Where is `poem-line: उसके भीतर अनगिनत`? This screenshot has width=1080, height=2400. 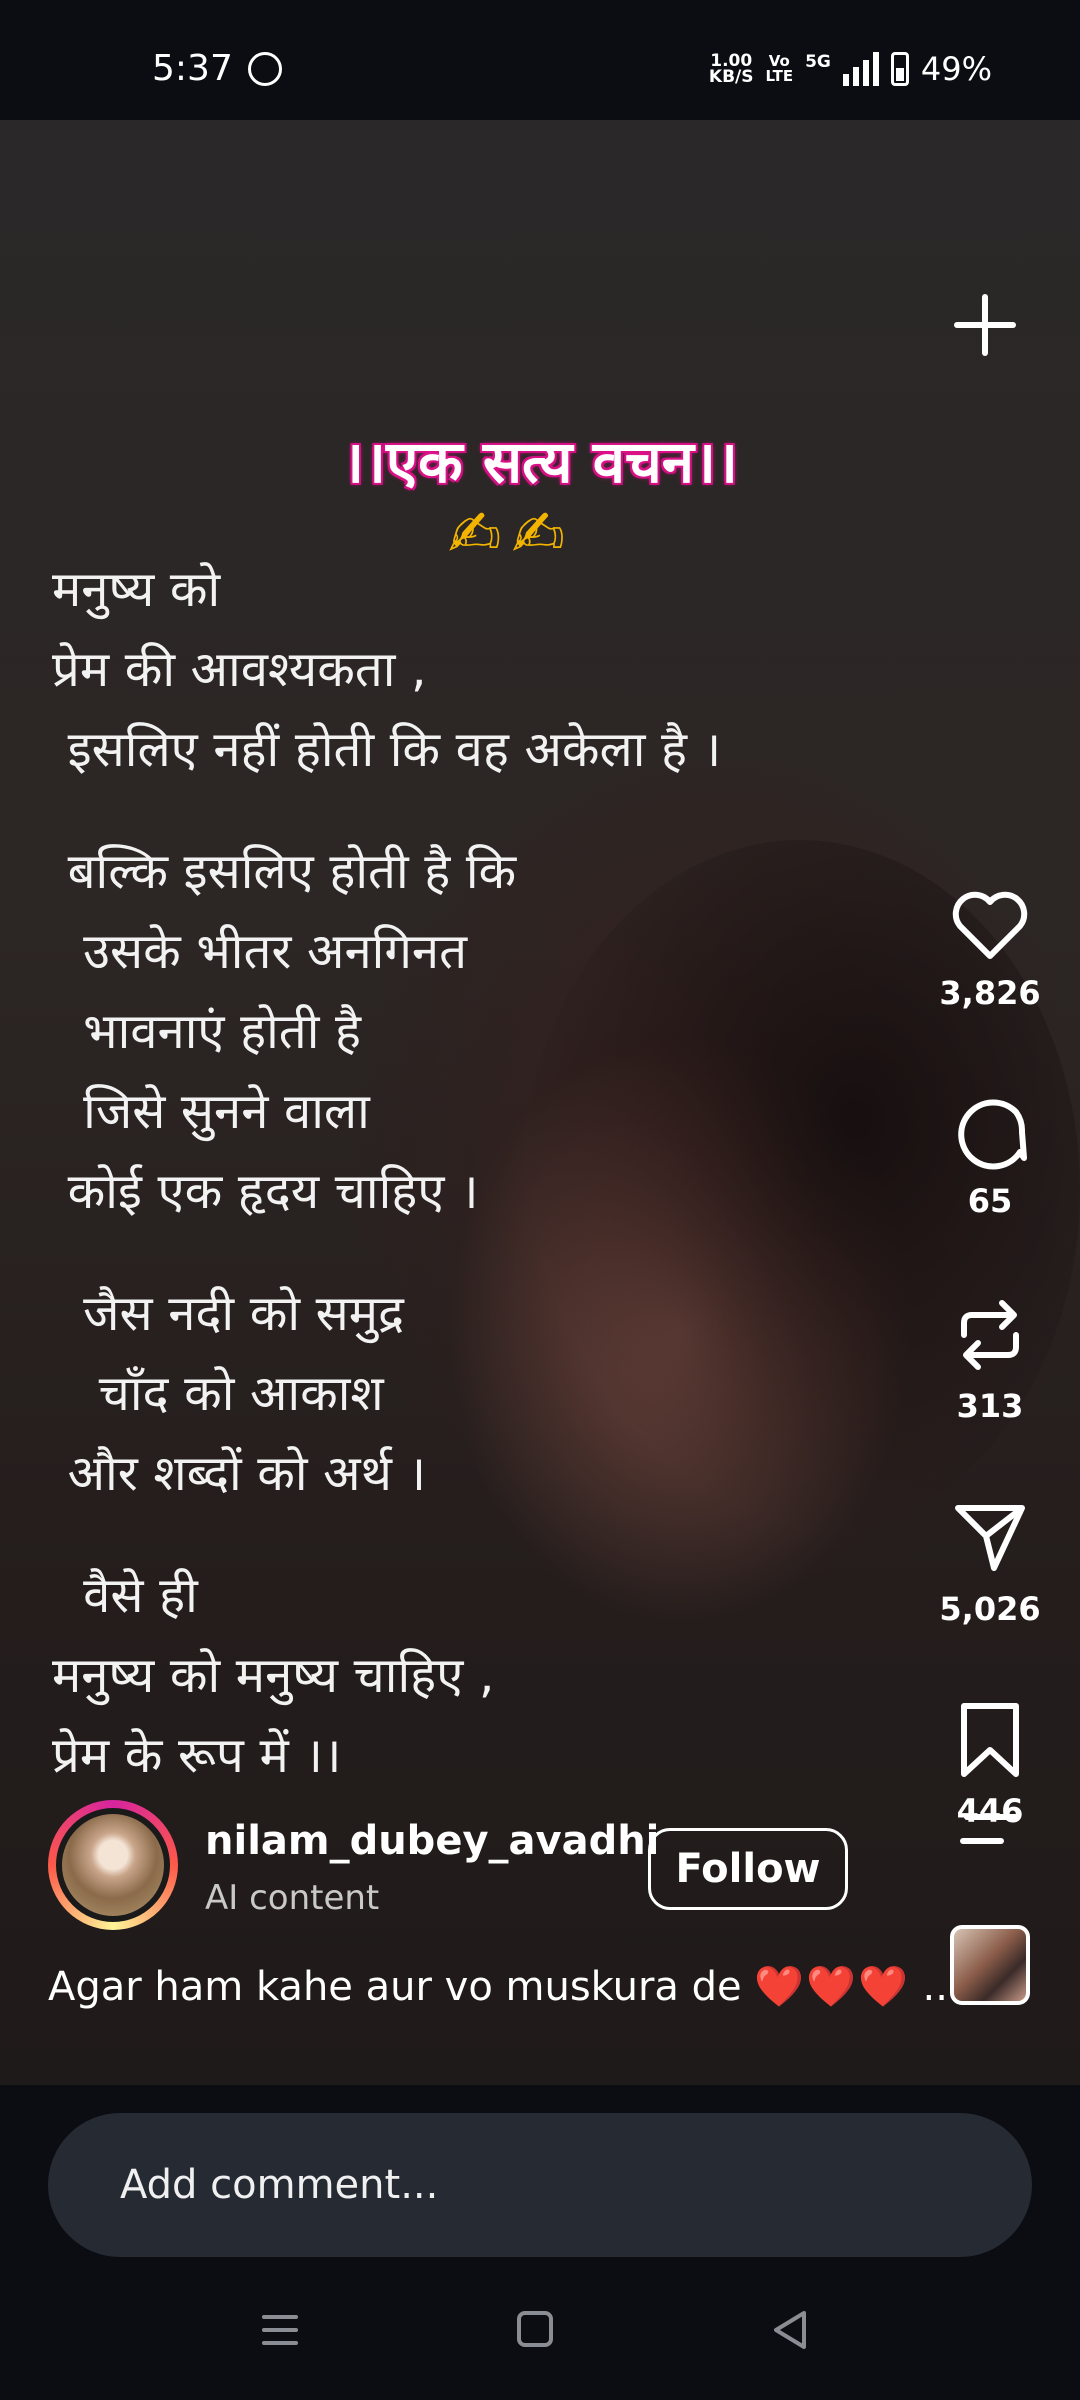 poem-line: उसके भीतर अनगिनत is located at coordinates (260, 951).